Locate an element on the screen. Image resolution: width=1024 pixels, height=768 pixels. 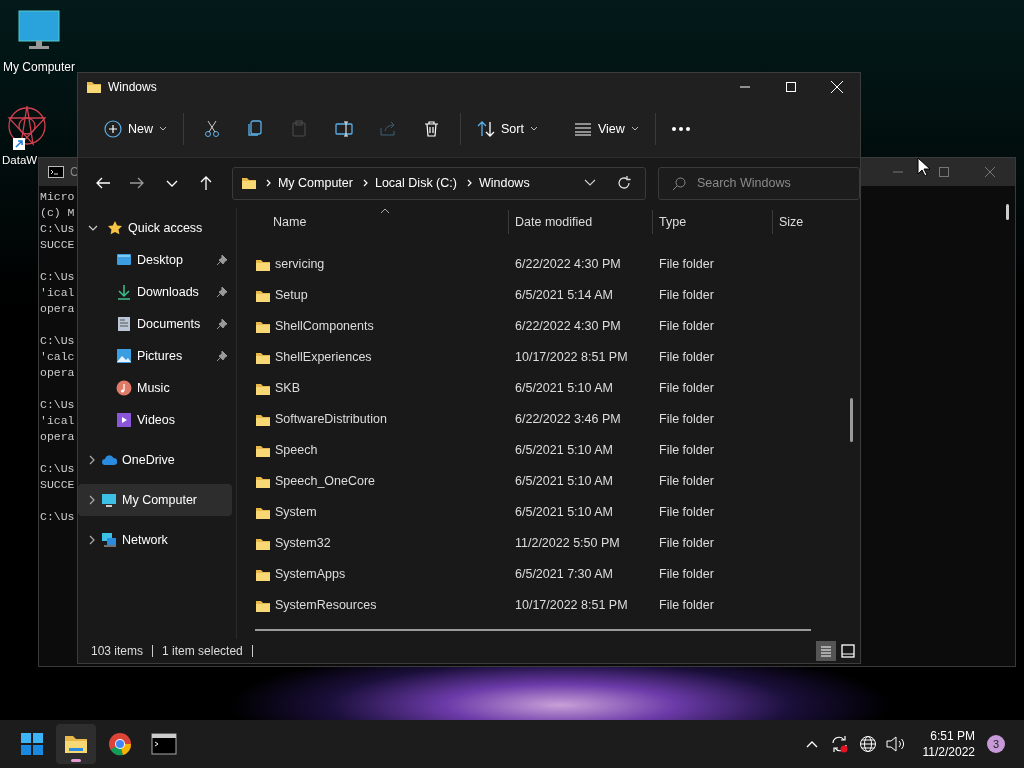
file-name: System32 is located at coordinates (303, 544).